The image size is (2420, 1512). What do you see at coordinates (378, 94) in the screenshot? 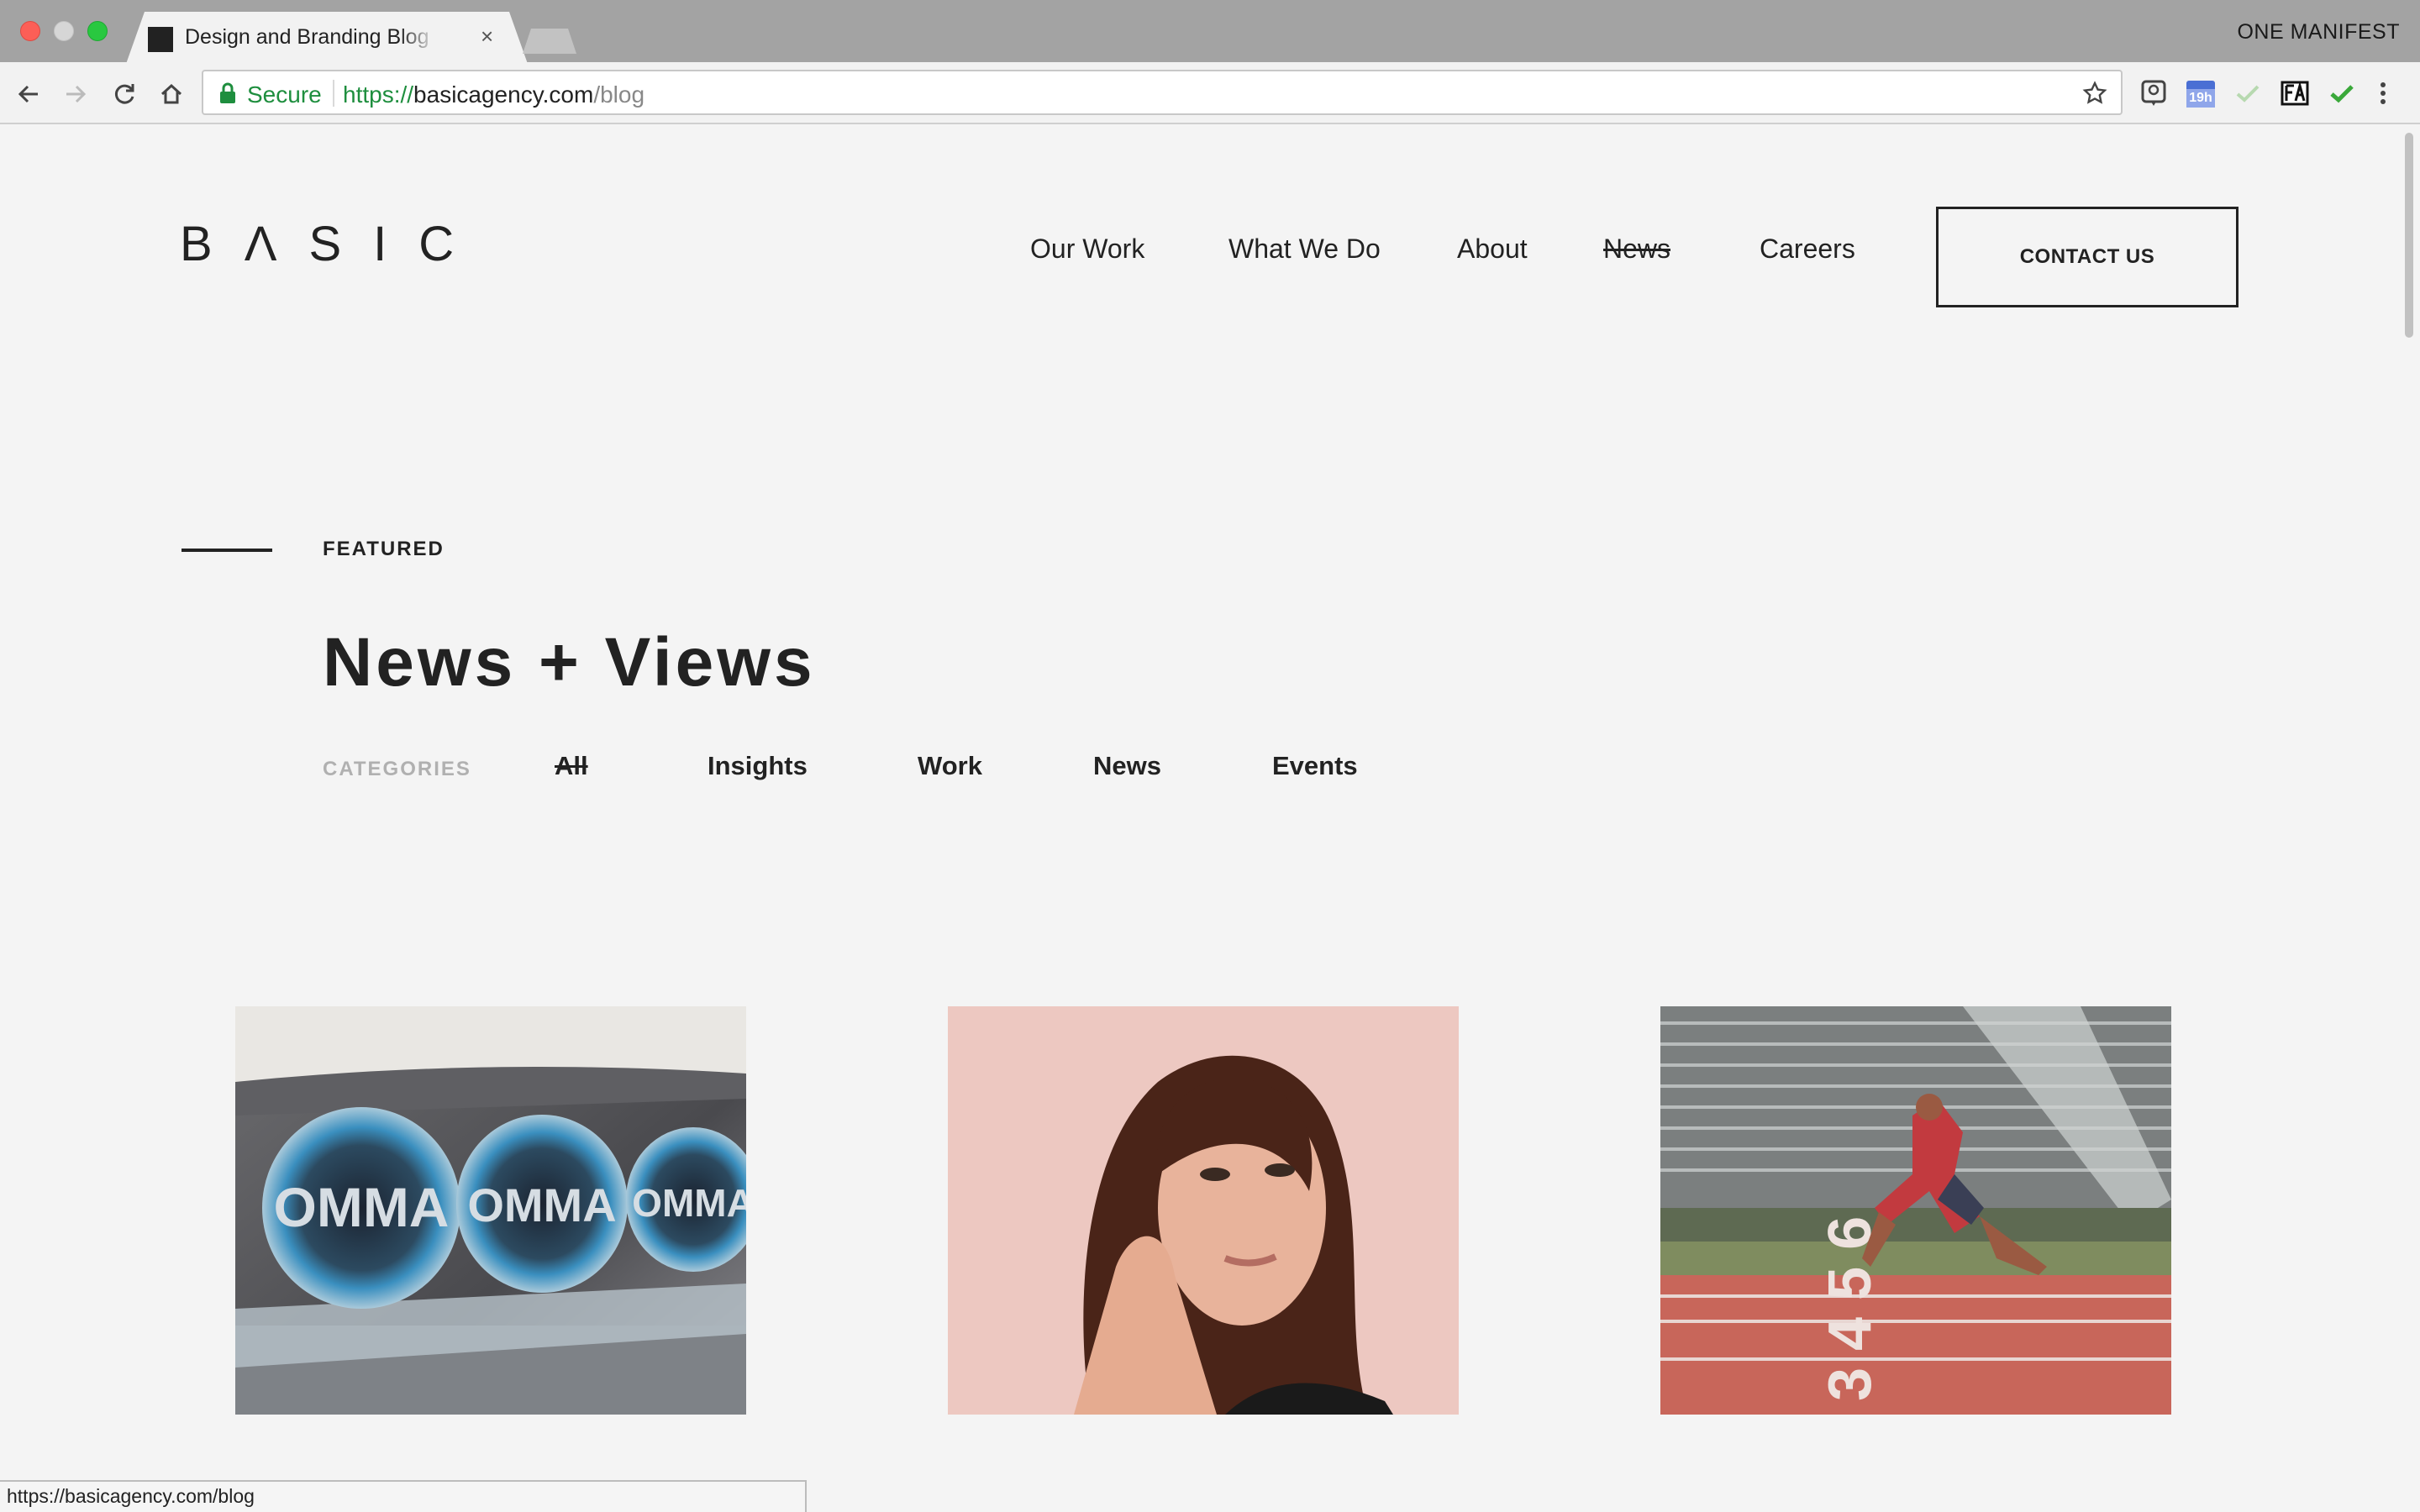
I see `url-scheme: https://` at bounding box center [378, 94].